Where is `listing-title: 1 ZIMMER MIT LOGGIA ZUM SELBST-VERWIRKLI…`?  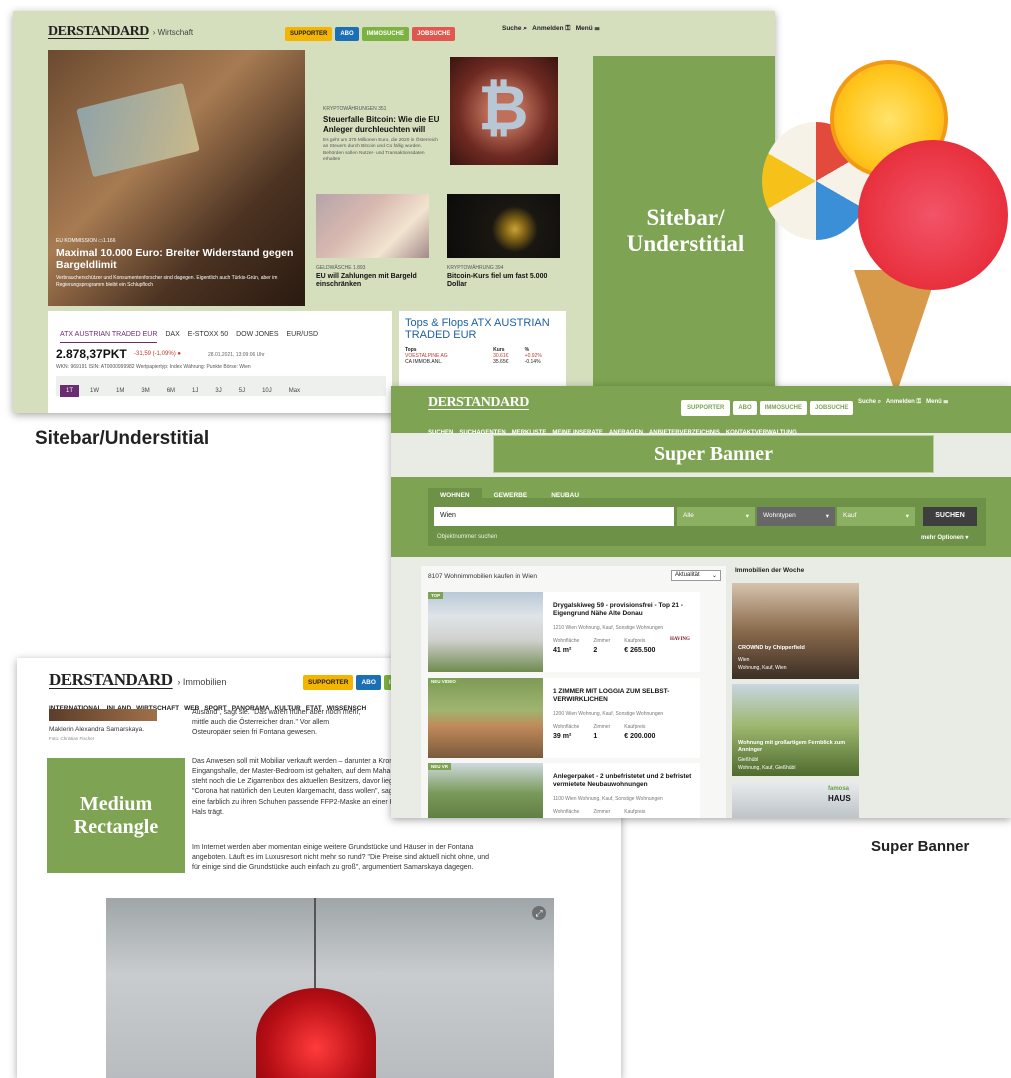
listing-title: 1 ZIMMER MIT LOGGIA ZUM SELBST-VERWIRKLI… is located at coordinates (623, 696).